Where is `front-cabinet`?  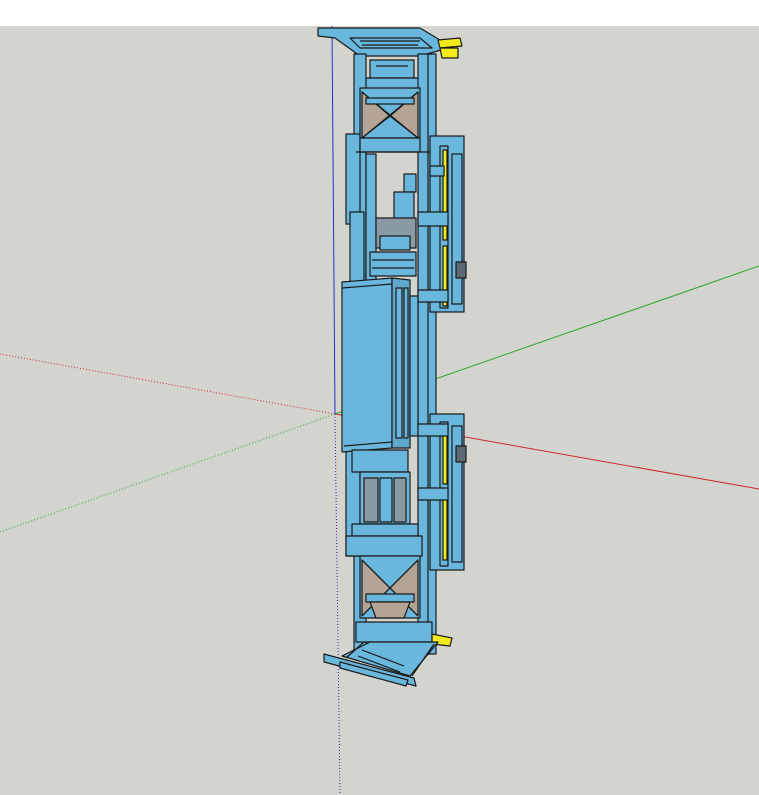
front-cabinet is located at coordinates (380, 365).